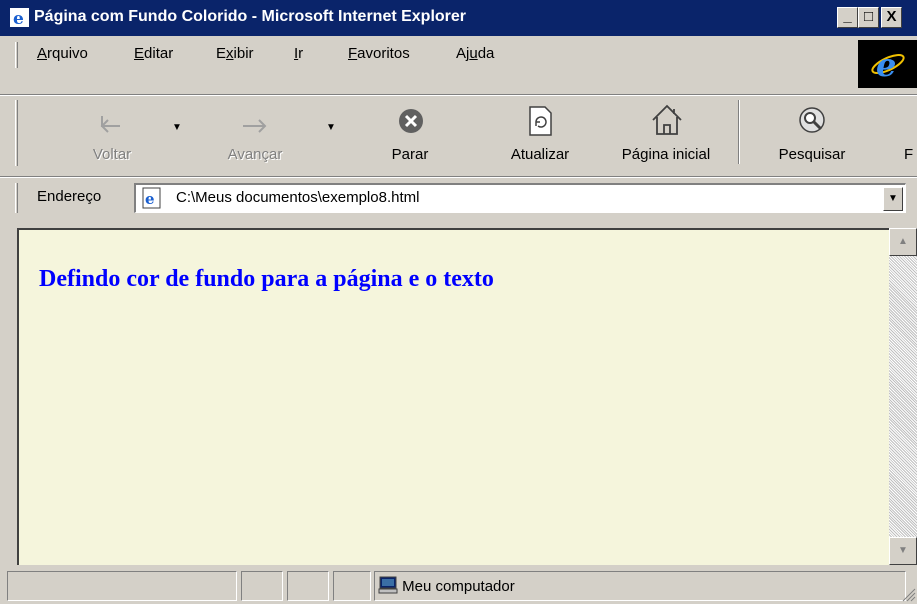  I want to click on menu-exibir: Exibir, so click(235, 53).